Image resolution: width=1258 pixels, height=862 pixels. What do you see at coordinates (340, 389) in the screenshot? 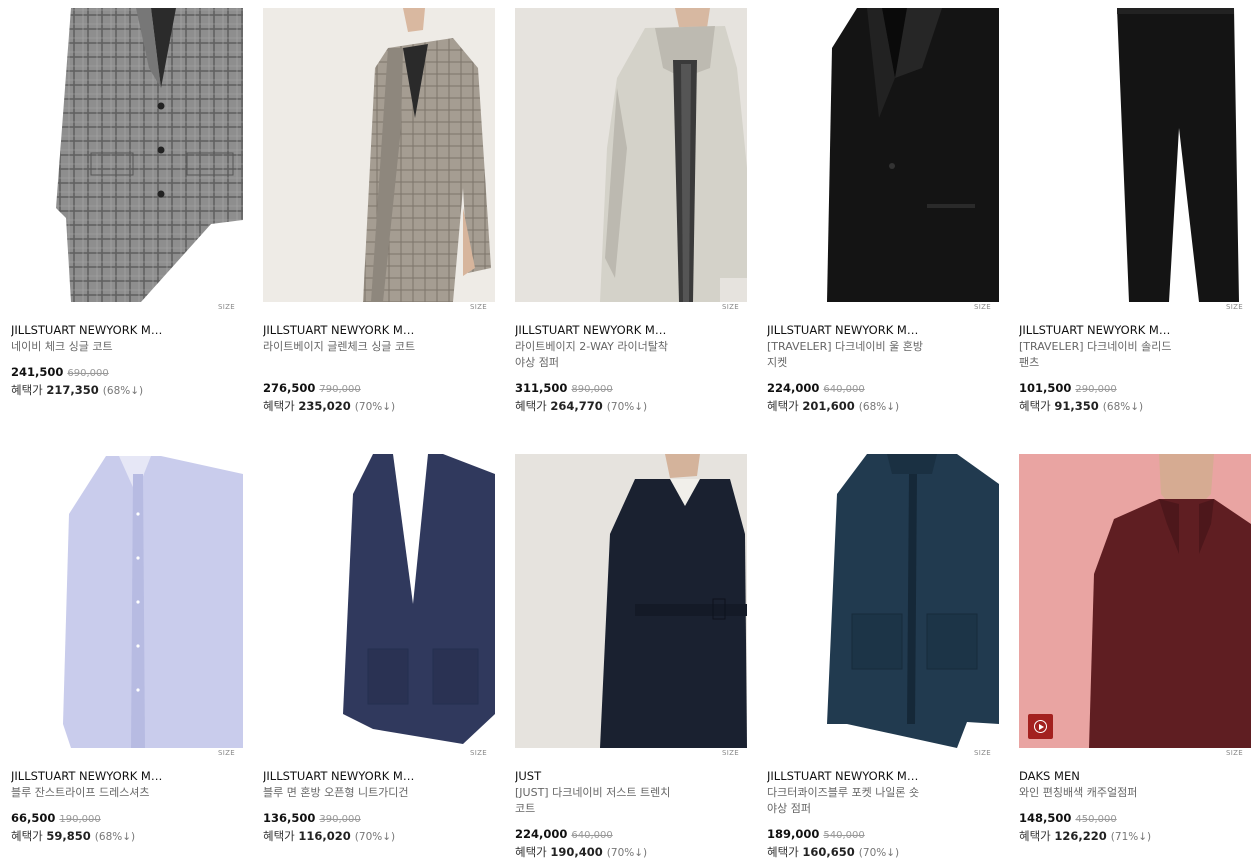
I see `original-price: 790,000` at bounding box center [340, 389].